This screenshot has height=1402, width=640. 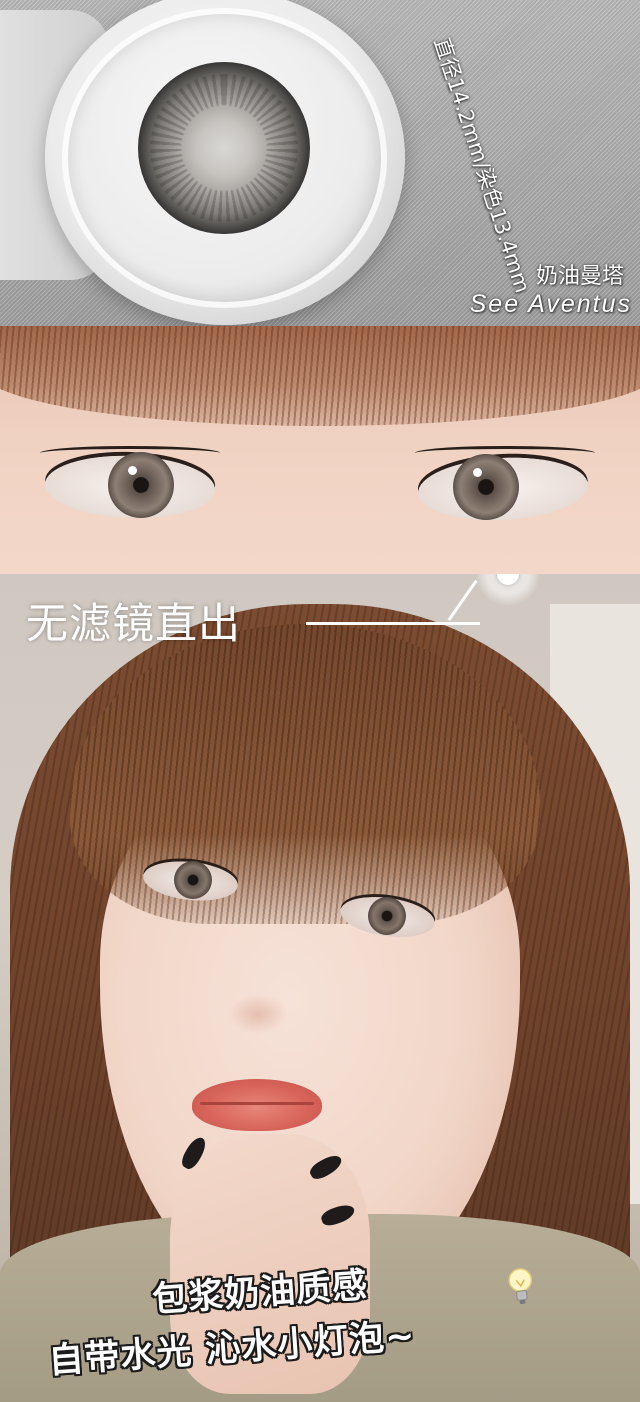 I want to click on annotation-leader-line, so click(x=393, y=623).